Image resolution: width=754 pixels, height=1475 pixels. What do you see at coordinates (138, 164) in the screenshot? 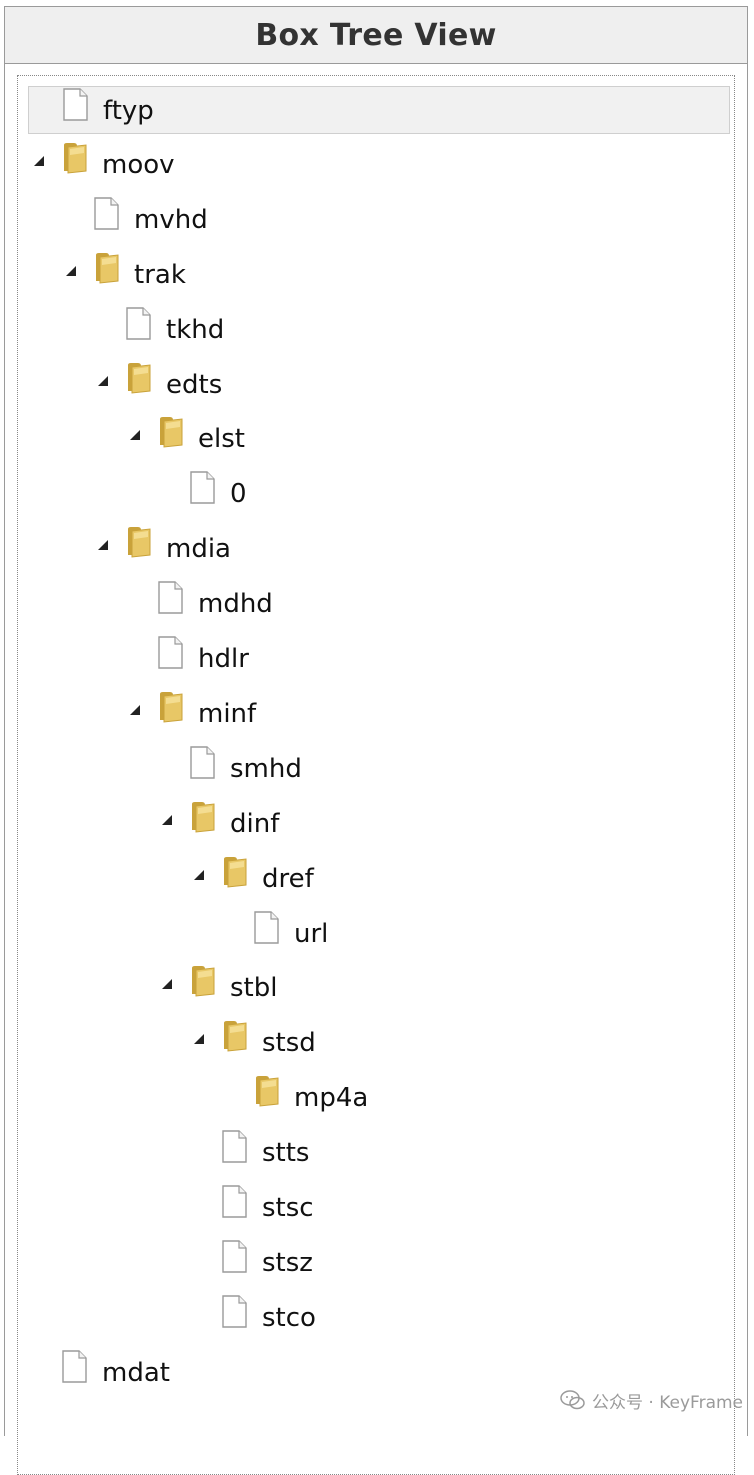
I see `tree-node-label: moov` at bounding box center [138, 164].